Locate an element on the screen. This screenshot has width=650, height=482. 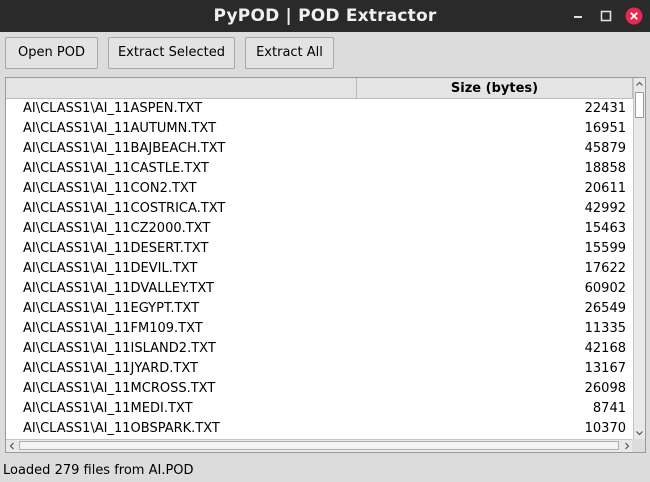
file-name: AI\CLASS1\AI_11ISLAND2.TXT is located at coordinates (119, 348).